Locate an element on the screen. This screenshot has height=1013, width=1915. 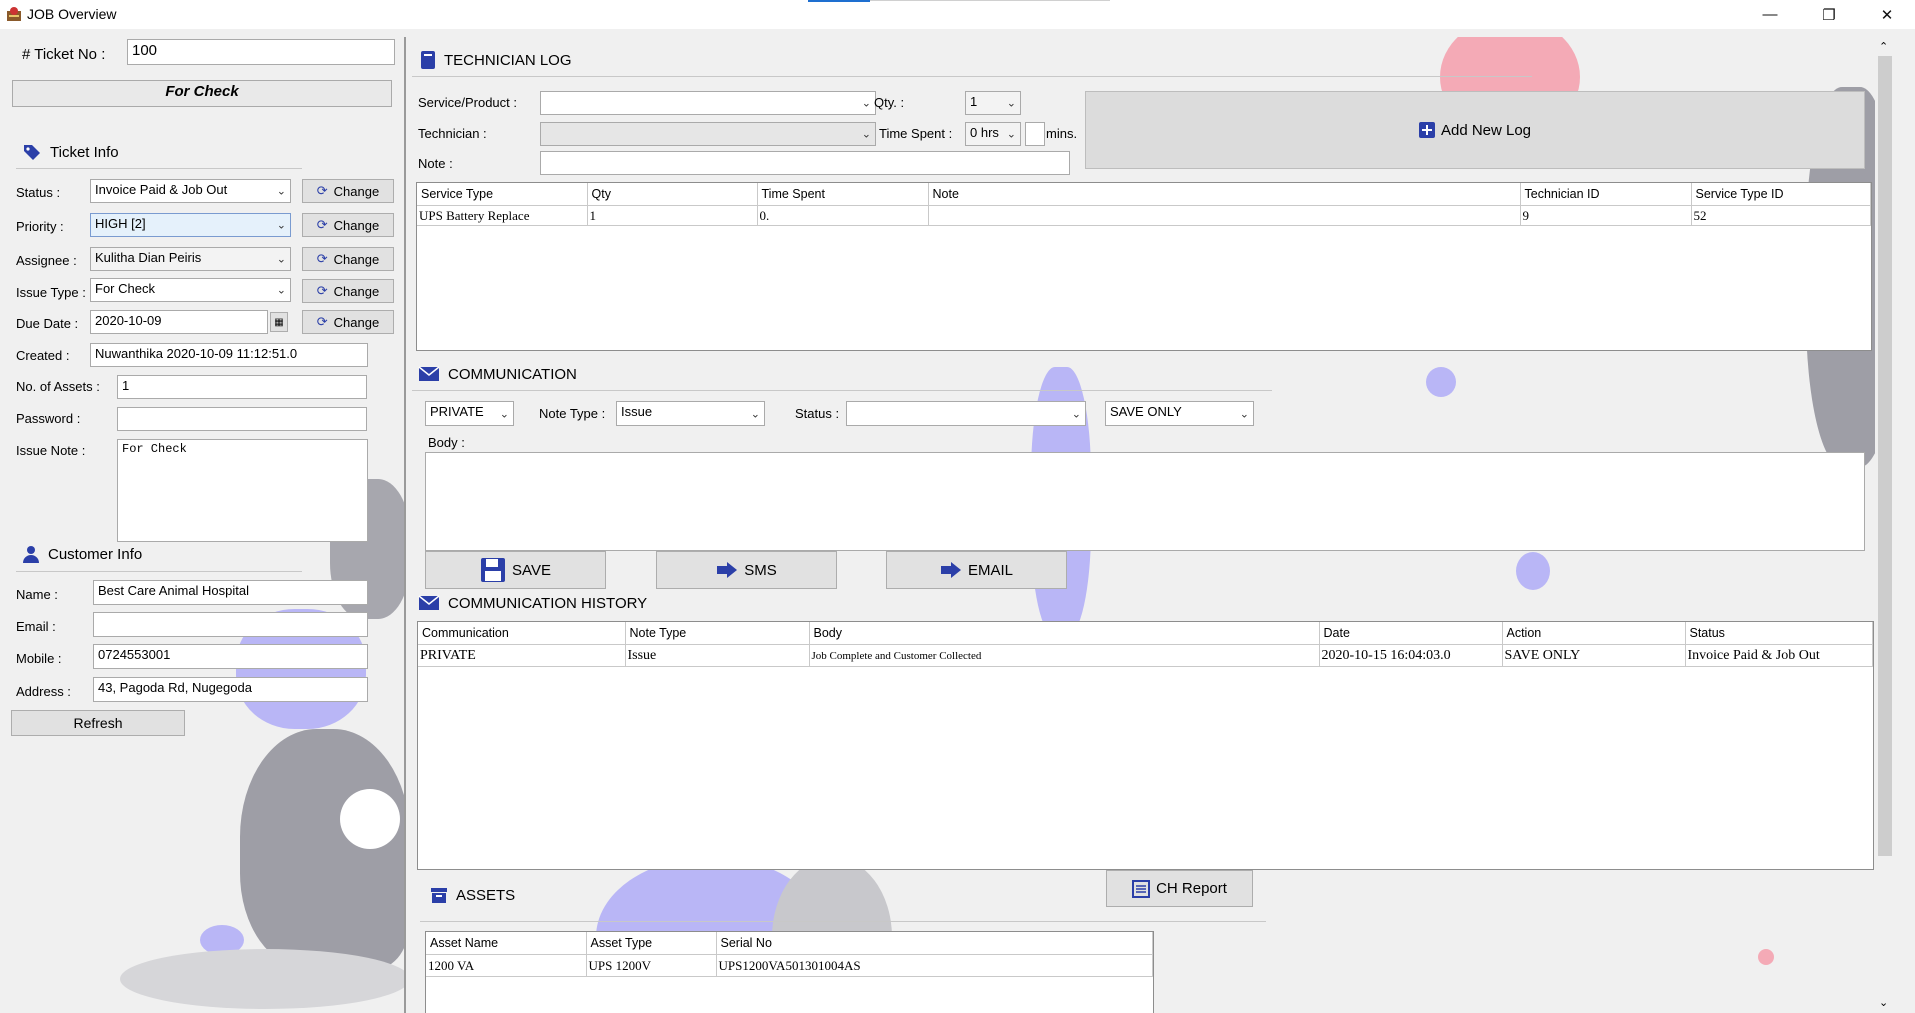
box-icon is located at coordinates (439, 895).